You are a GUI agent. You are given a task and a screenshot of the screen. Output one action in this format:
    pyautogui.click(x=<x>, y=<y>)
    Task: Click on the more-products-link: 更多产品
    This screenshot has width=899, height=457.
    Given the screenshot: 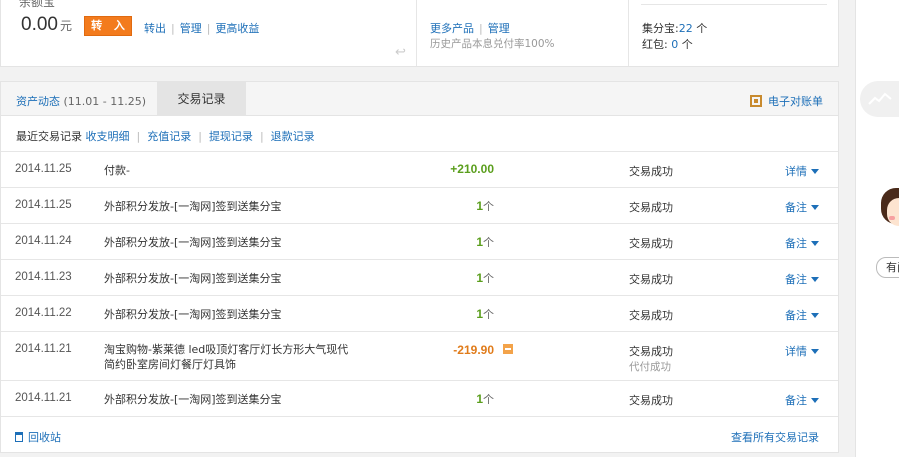 What is the action you would take?
    pyautogui.click(x=452, y=28)
    